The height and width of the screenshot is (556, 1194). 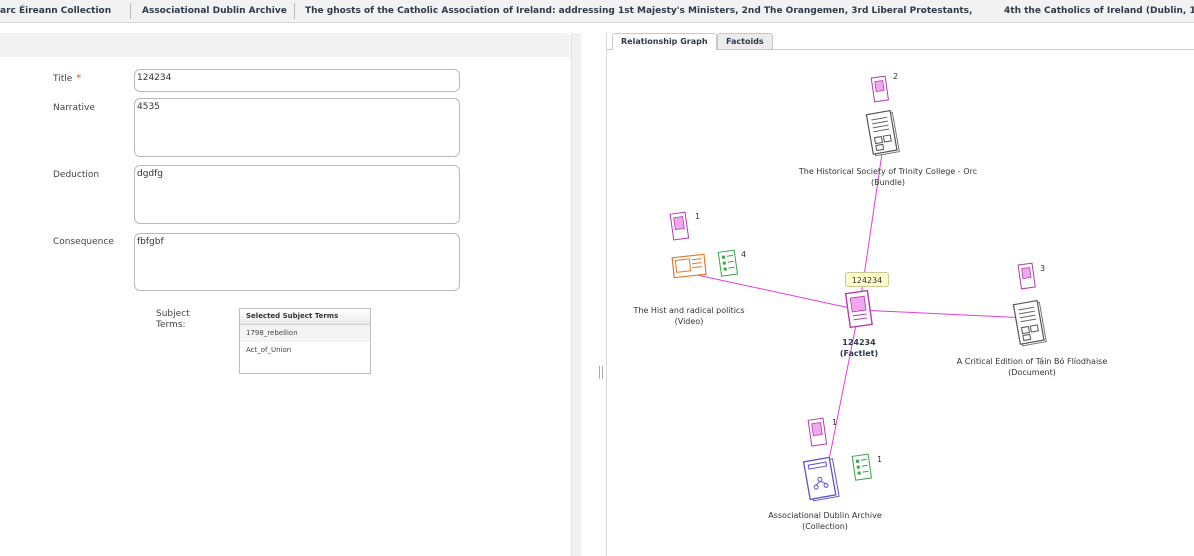 I want to click on document-count: 3, so click(x=1043, y=268).